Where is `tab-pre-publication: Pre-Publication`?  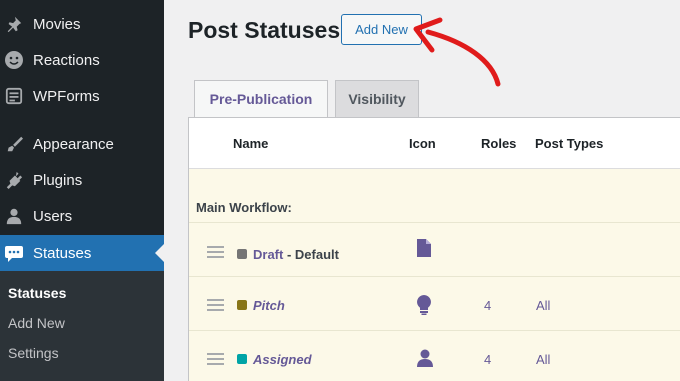
tab-pre-publication: Pre-Publication is located at coordinates (261, 98).